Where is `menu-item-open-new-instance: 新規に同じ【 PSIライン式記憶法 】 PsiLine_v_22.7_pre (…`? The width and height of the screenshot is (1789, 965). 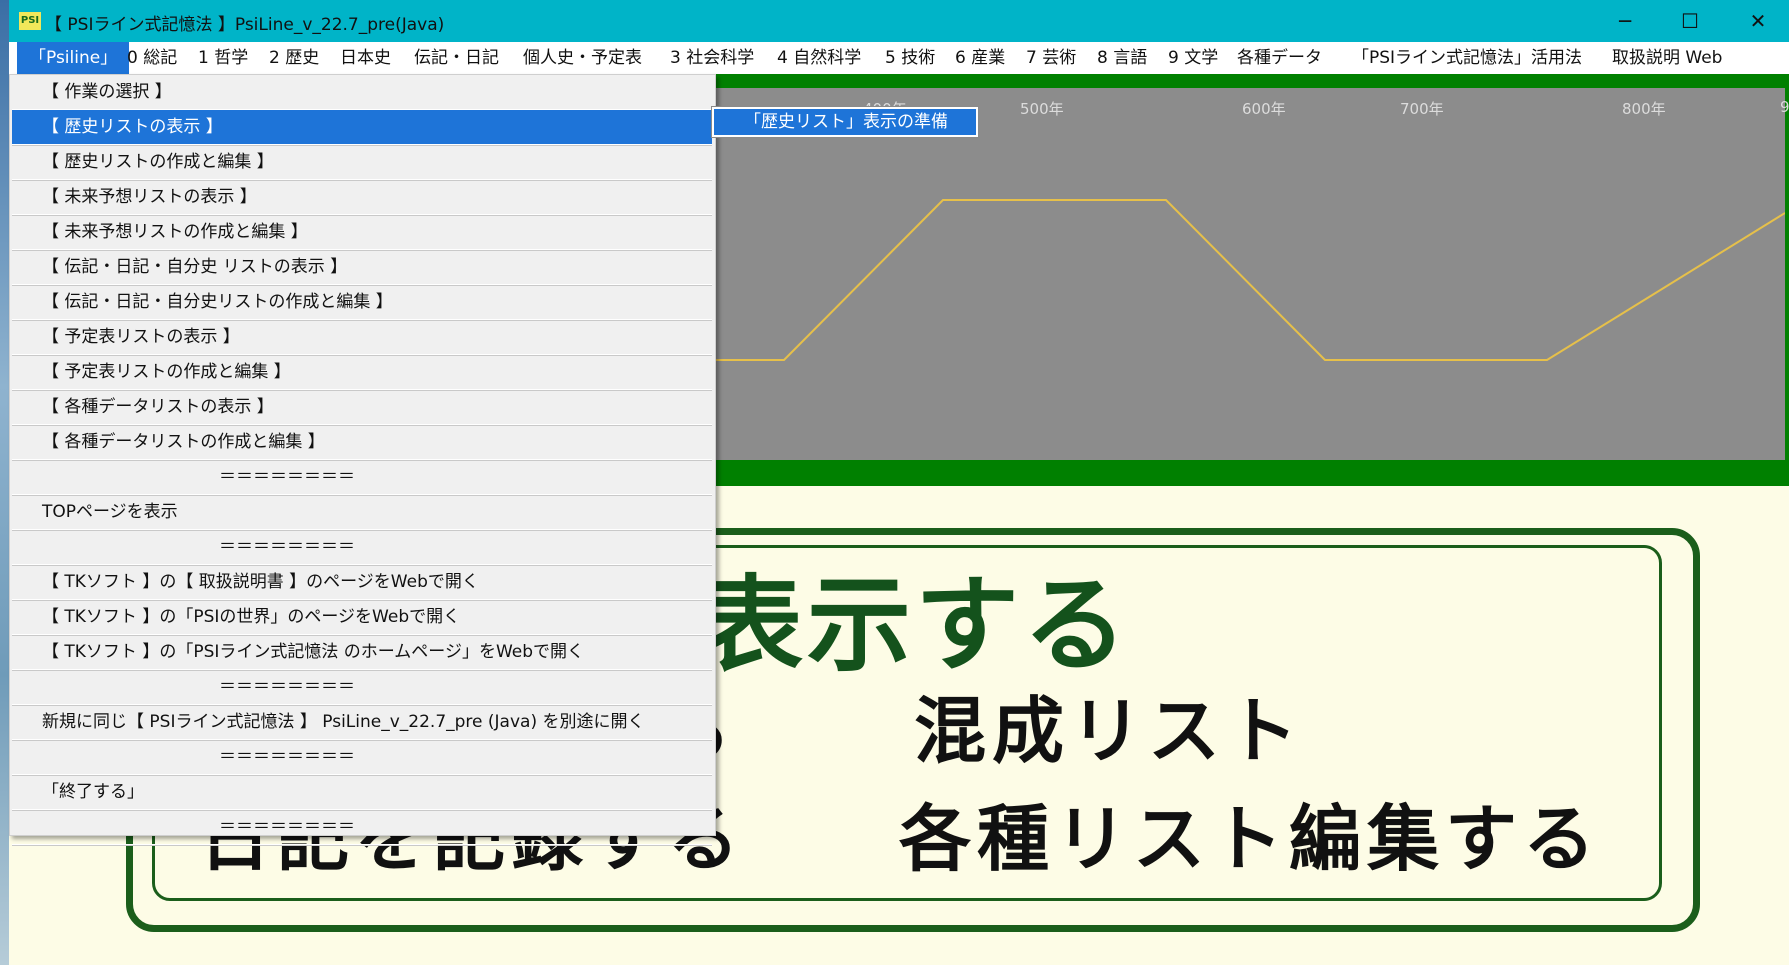 menu-item-open-new-instance: 新規に同じ【 PSIライン式記憶法 】 PsiLine_v_22.7_pre (… is located at coordinates (362, 722).